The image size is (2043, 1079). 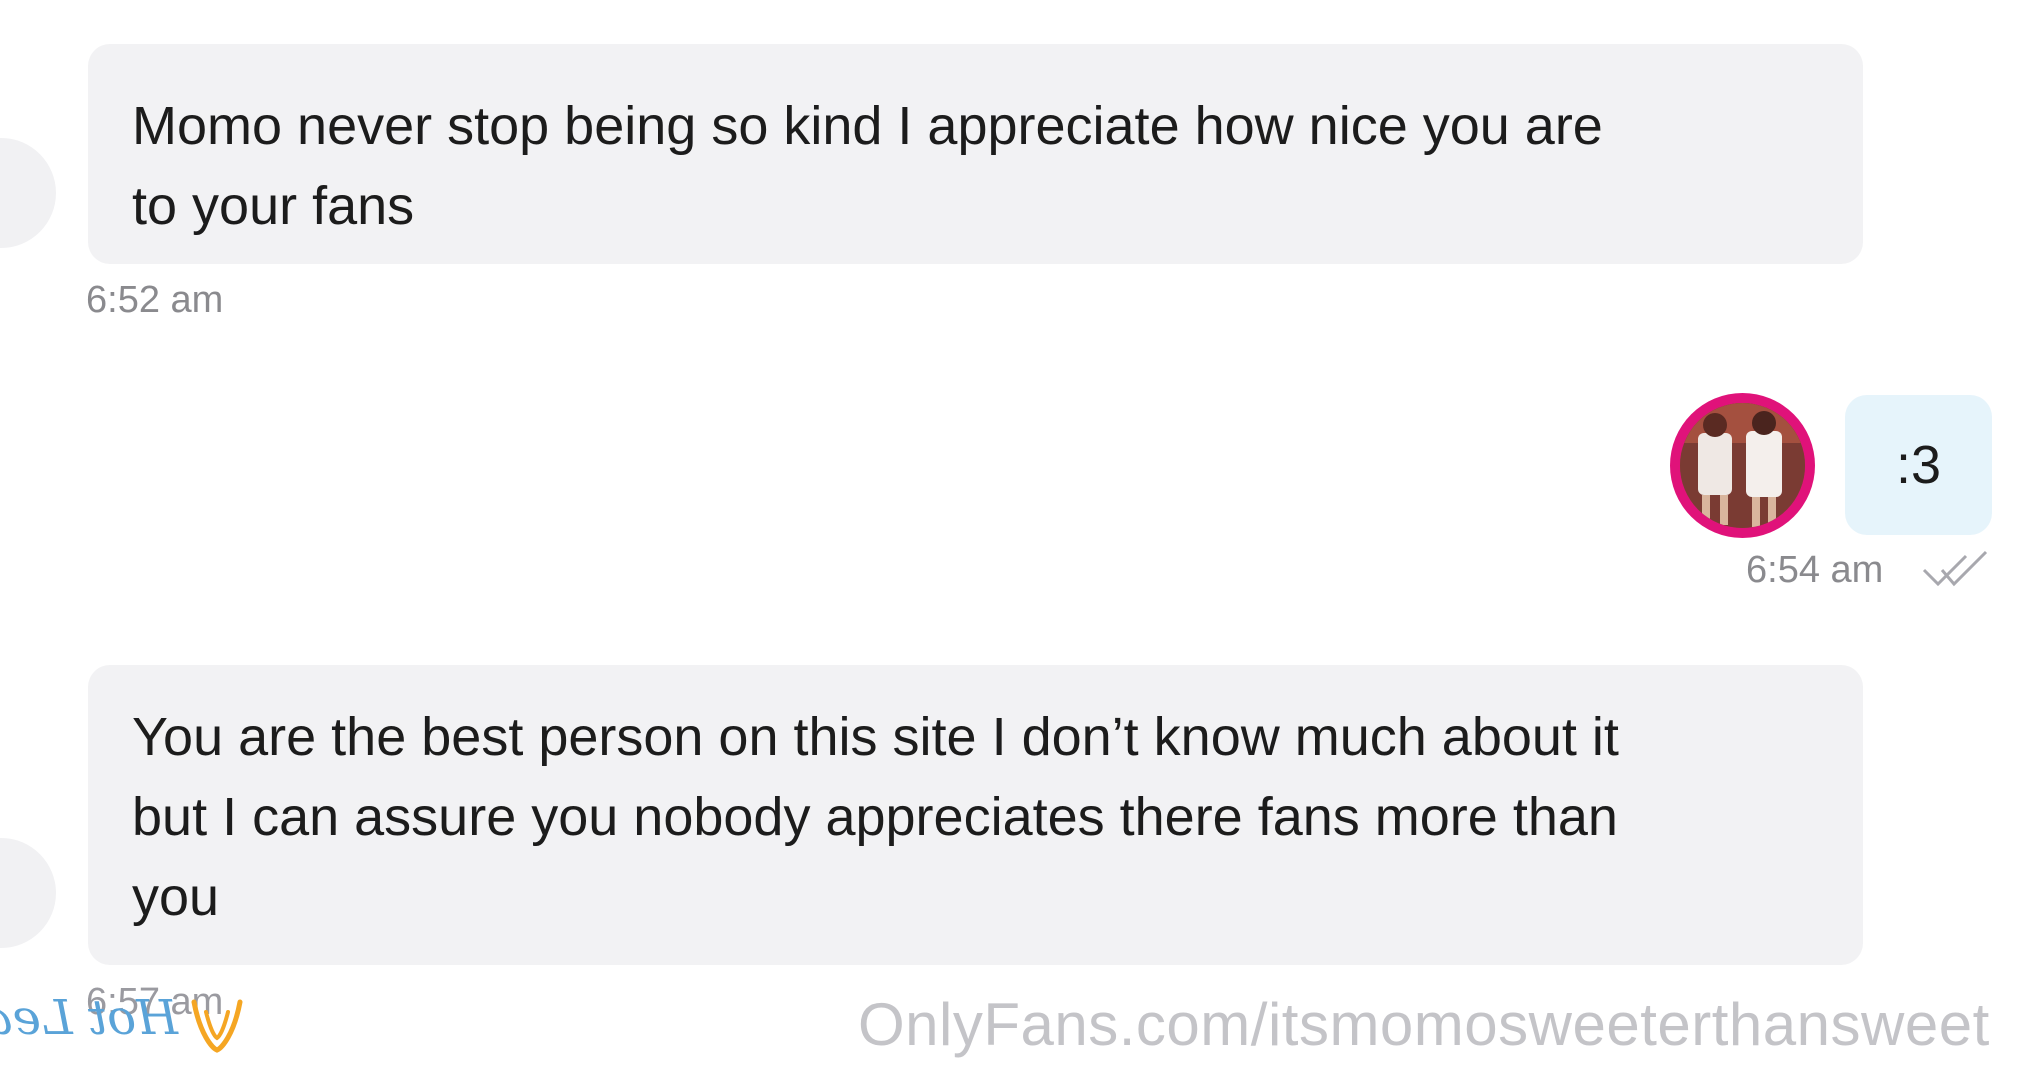 I want to click on hotleak-logo: Hot Leak, so click(x=125, y=1027).